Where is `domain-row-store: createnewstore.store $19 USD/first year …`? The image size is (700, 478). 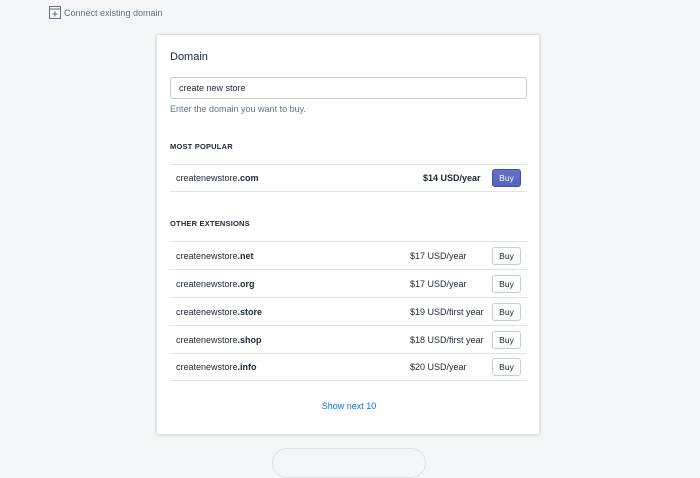
domain-row-store: createnewstore.store $19 USD/first year … is located at coordinates (348, 311).